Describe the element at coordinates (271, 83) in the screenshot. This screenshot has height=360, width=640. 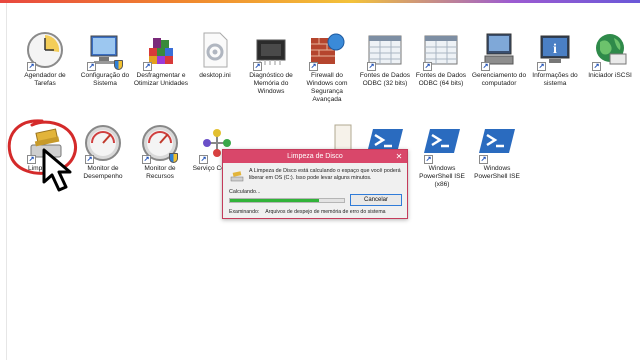
I see `icon-label: Diagnóstico de Memória do Windows` at that location.